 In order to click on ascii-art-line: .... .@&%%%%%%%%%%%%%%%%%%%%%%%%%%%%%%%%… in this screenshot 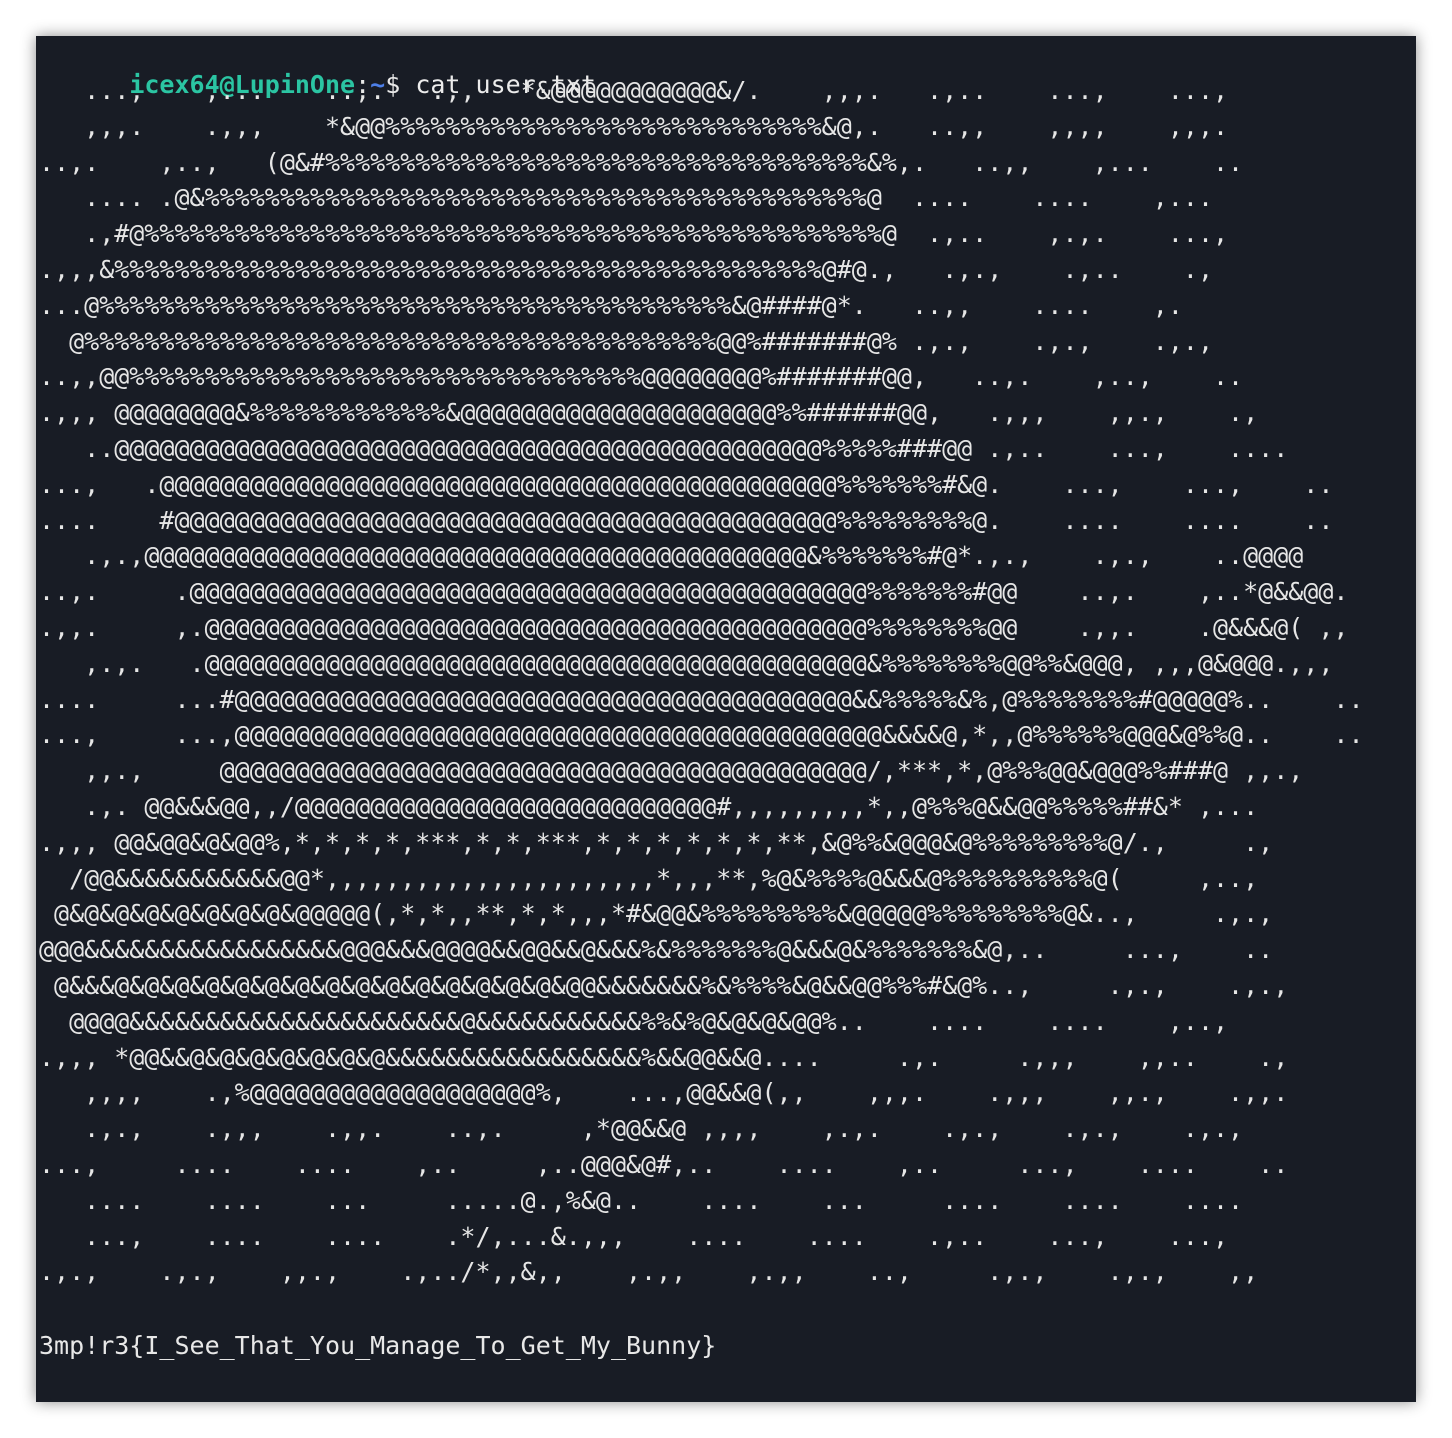, I will do `click(626, 198)`.